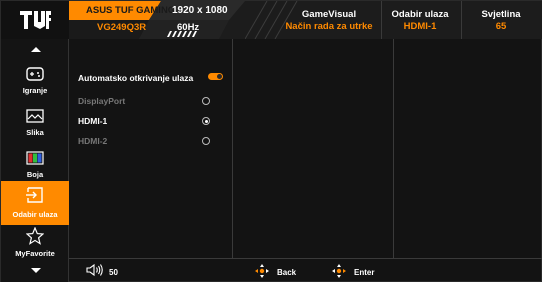  I want to click on auto-detect-input-label: Automatsko otkrivanje ulaza, so click(135, 78).